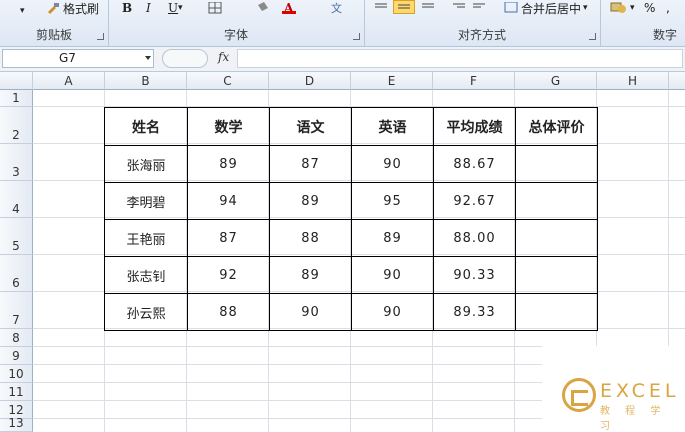 The height and width of the screenshot is (432, 685). Describe the element at coordinates (228, 81) in the screenshot. I see `column-header-c: C` at that location.